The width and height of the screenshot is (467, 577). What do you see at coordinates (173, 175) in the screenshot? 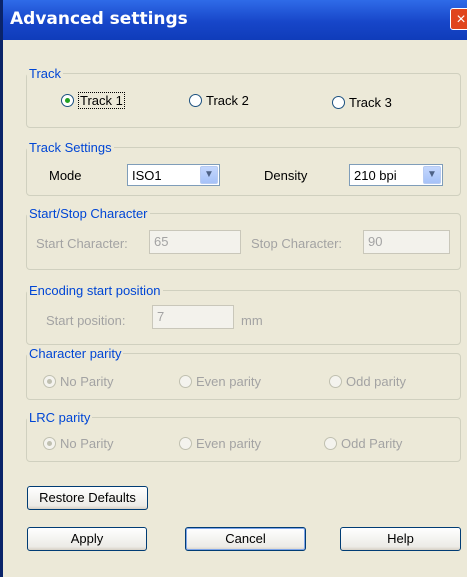
I see `mode-select: ISO1 ▼` at bounding box center [173, 175].